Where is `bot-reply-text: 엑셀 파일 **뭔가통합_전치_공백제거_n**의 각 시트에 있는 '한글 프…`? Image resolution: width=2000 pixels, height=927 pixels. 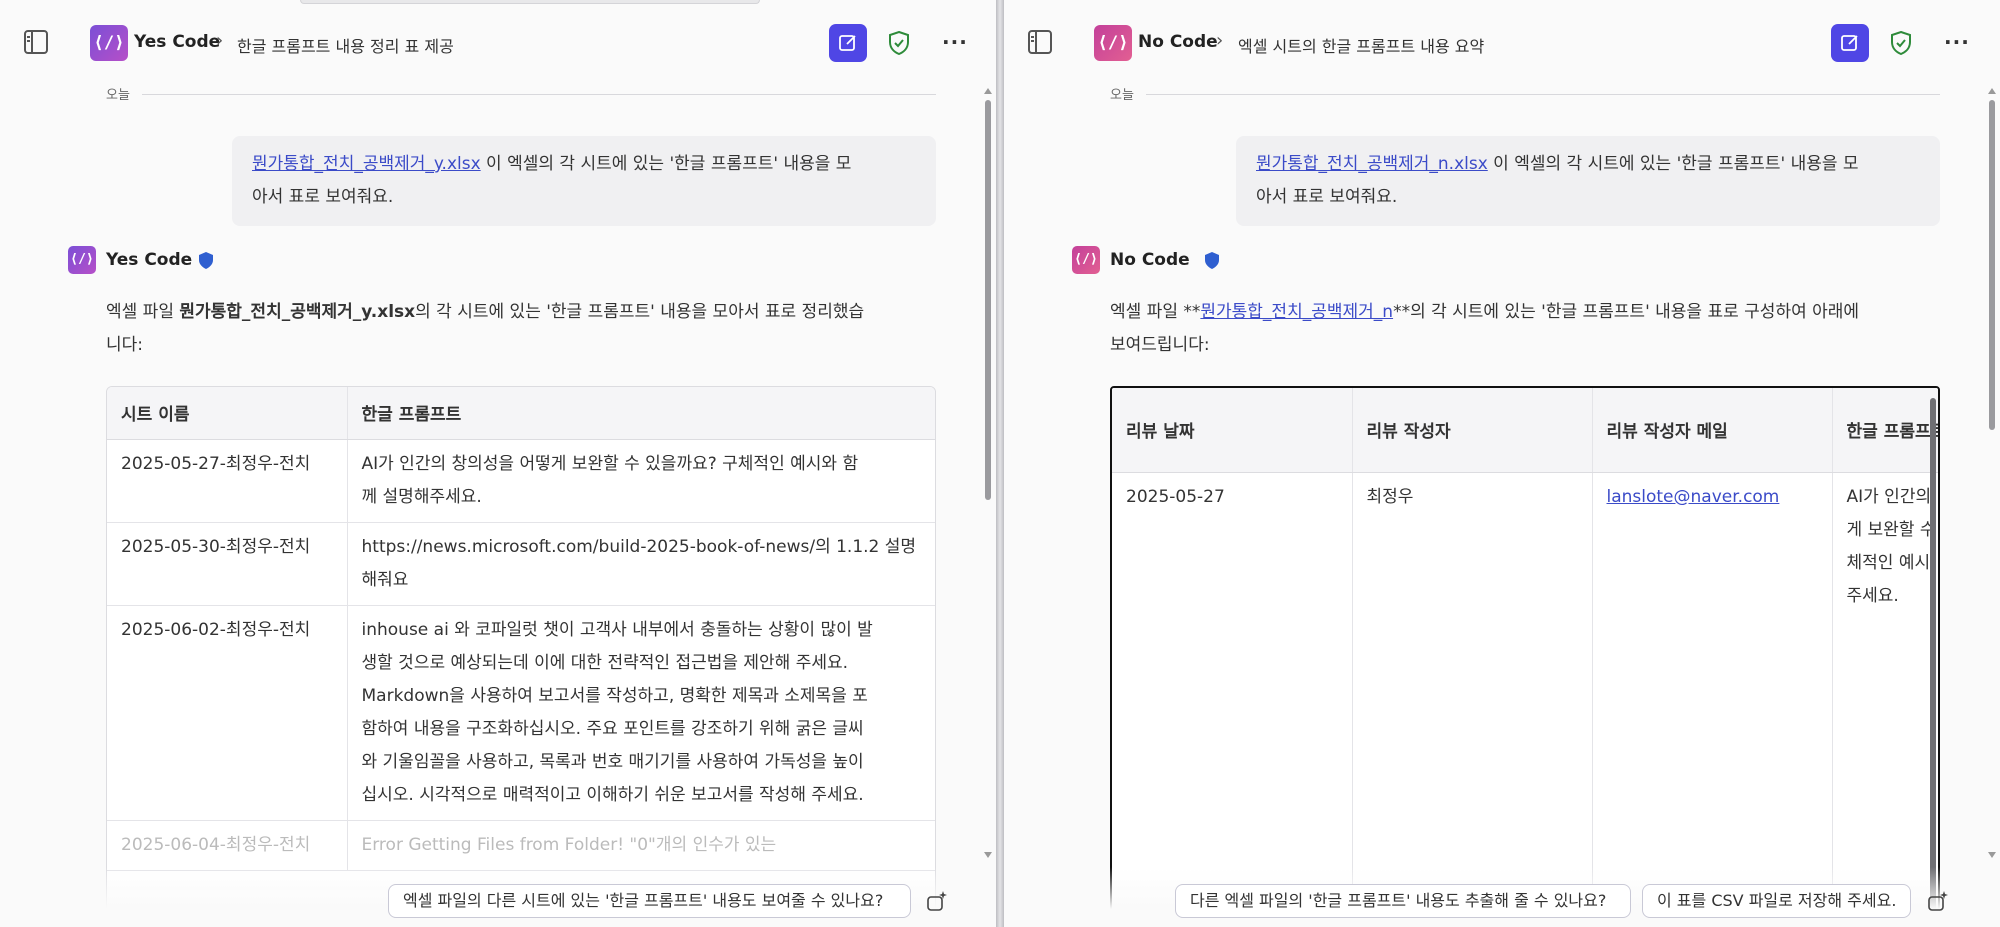 bot-reply-text: 엑셀 파일 **뭔가통합_전치_공백제거_n**의 각 시트에 있는 '한글 프… is located at coordinates (1485, 328).